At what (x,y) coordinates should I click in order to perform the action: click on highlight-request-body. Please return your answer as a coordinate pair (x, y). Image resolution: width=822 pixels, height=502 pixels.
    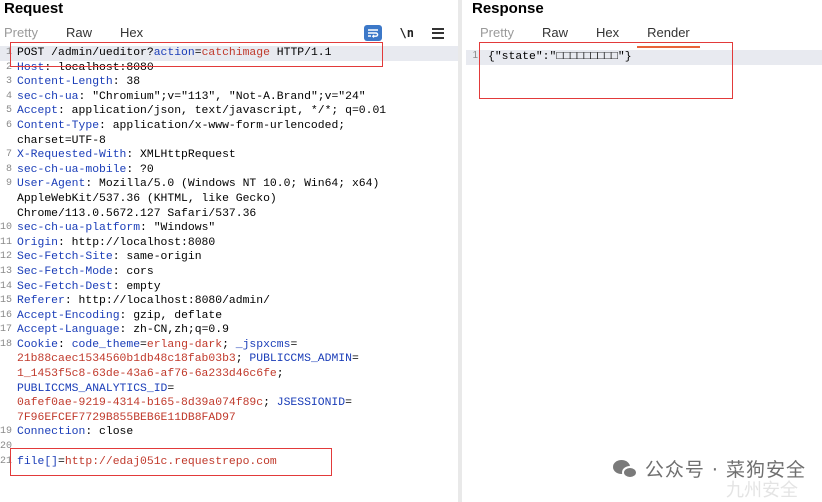
    Looking at the image, I should click on (171, 462).